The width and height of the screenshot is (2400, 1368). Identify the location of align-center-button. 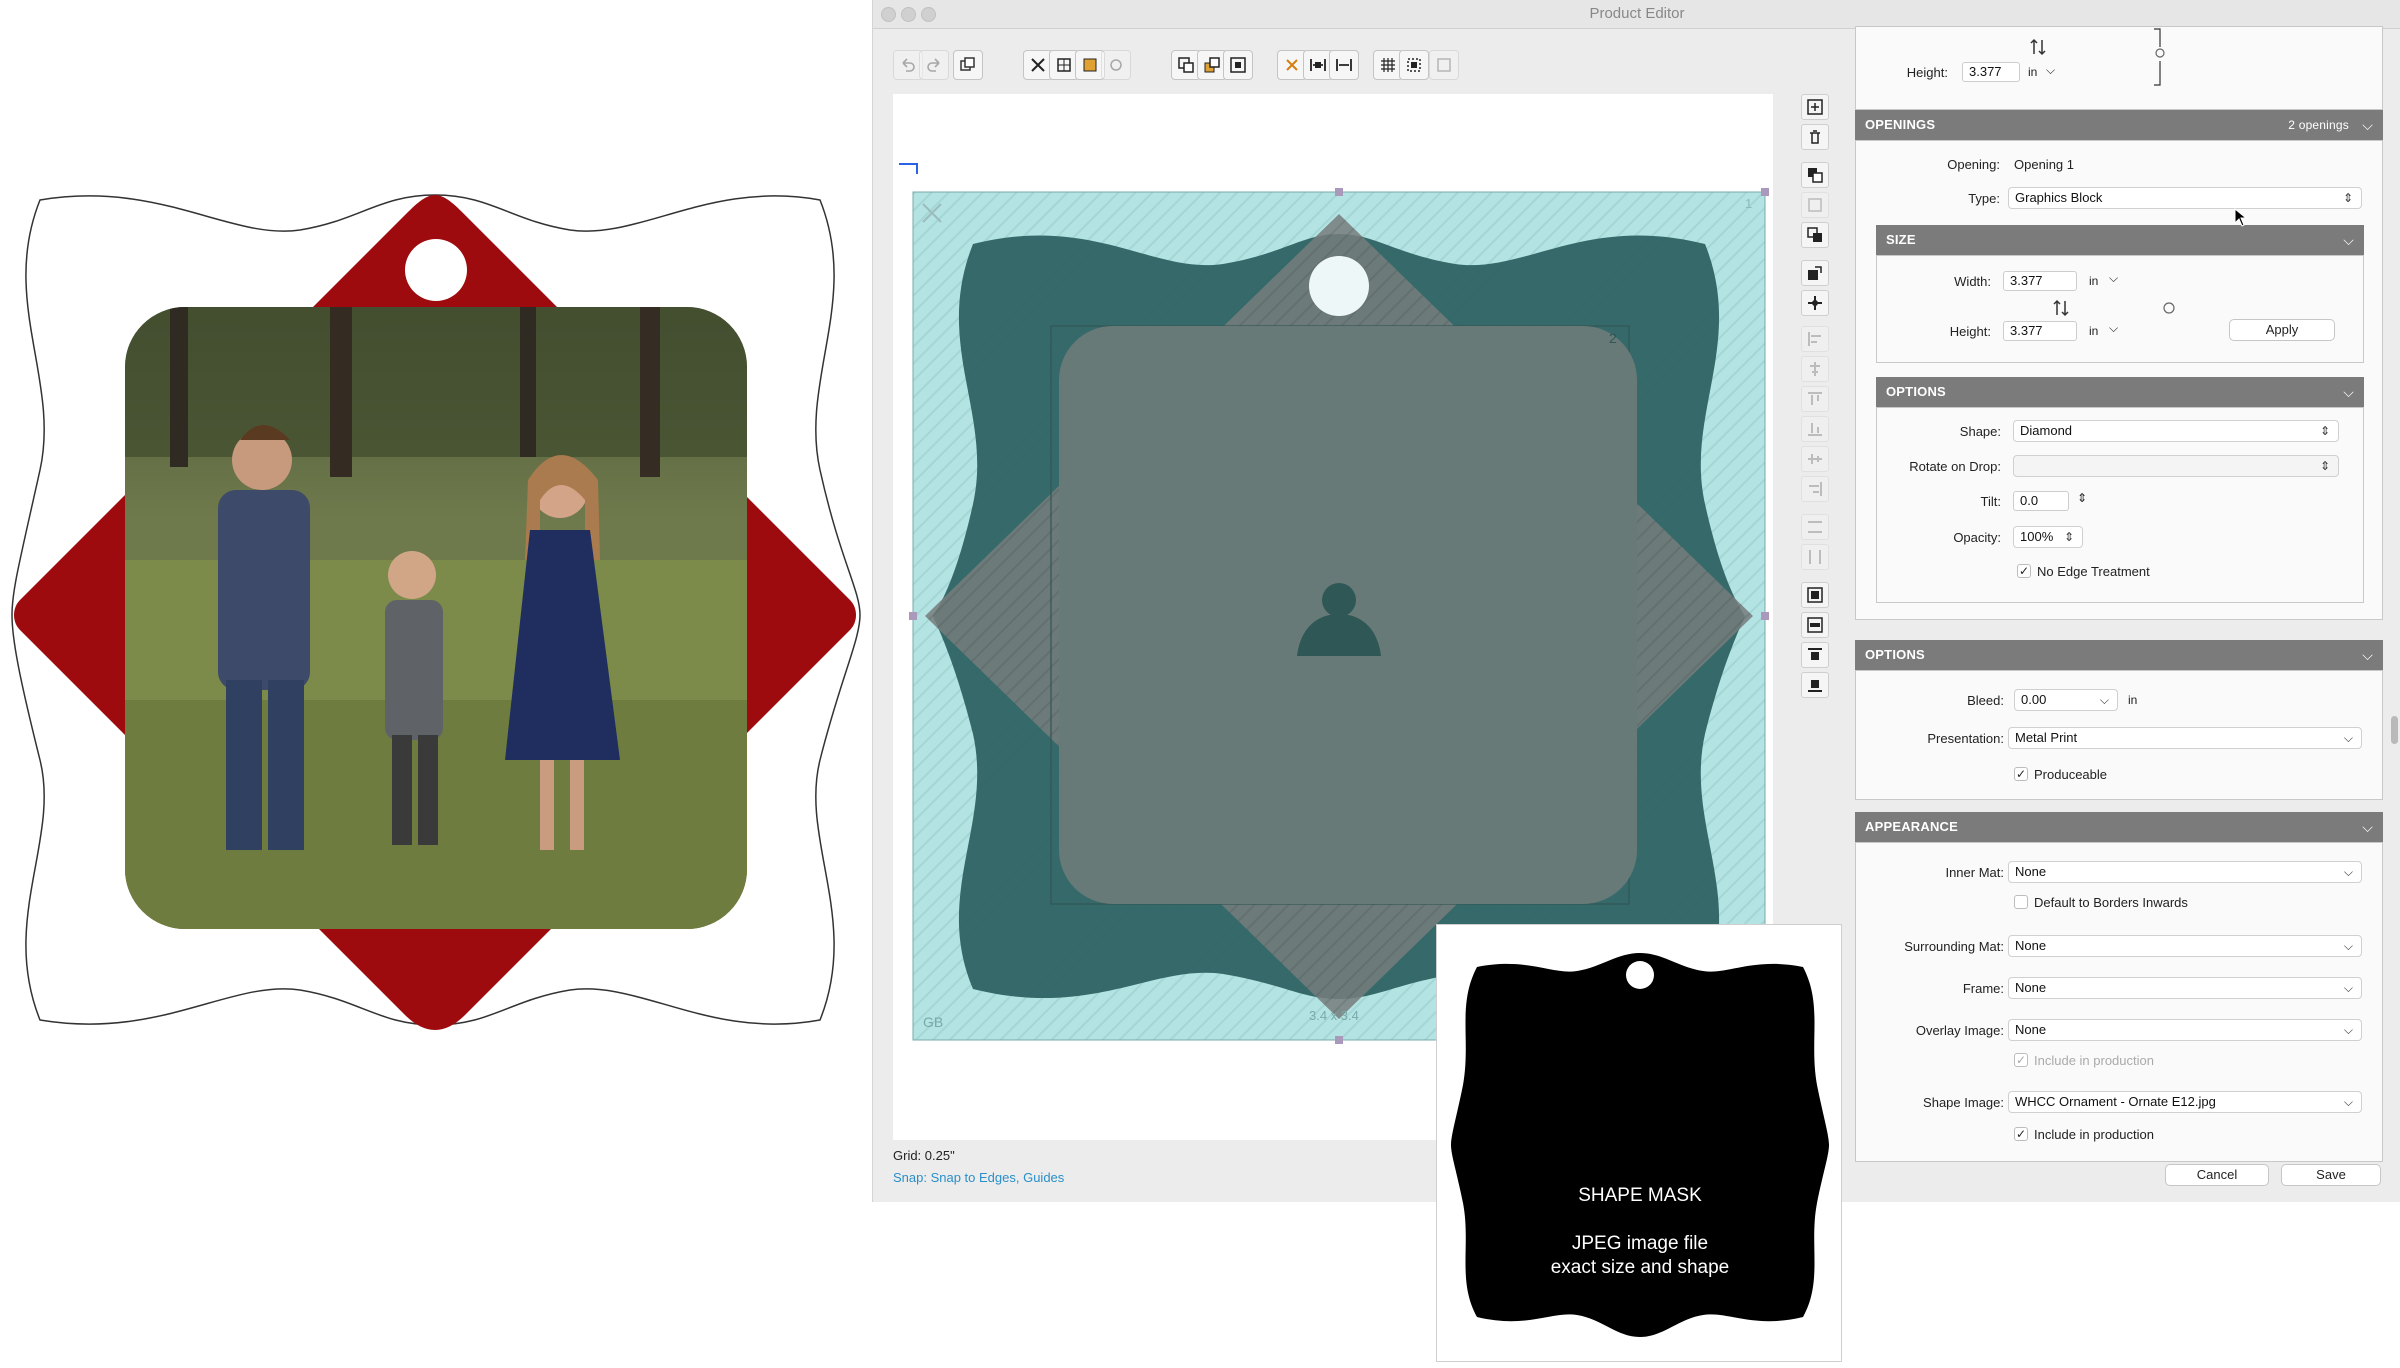
(1815, 369).